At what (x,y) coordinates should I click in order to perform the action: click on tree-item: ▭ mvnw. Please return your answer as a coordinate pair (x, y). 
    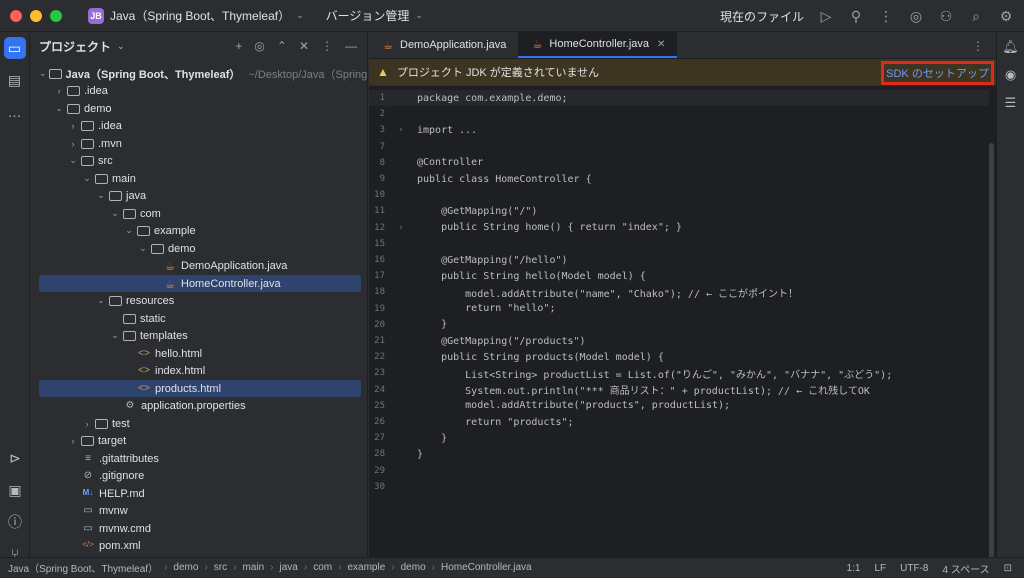
    Looking at the image, I should click on (200, 510).